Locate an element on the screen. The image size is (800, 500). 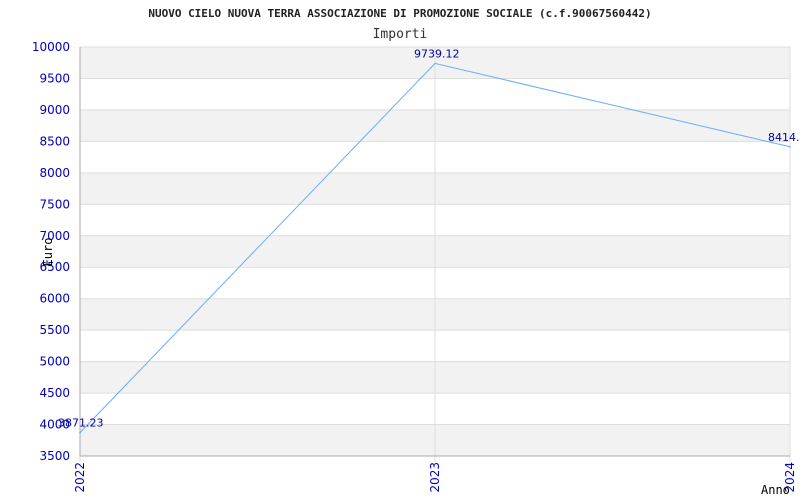
data-label: 9739.12 is located at coordinates (437, 53).